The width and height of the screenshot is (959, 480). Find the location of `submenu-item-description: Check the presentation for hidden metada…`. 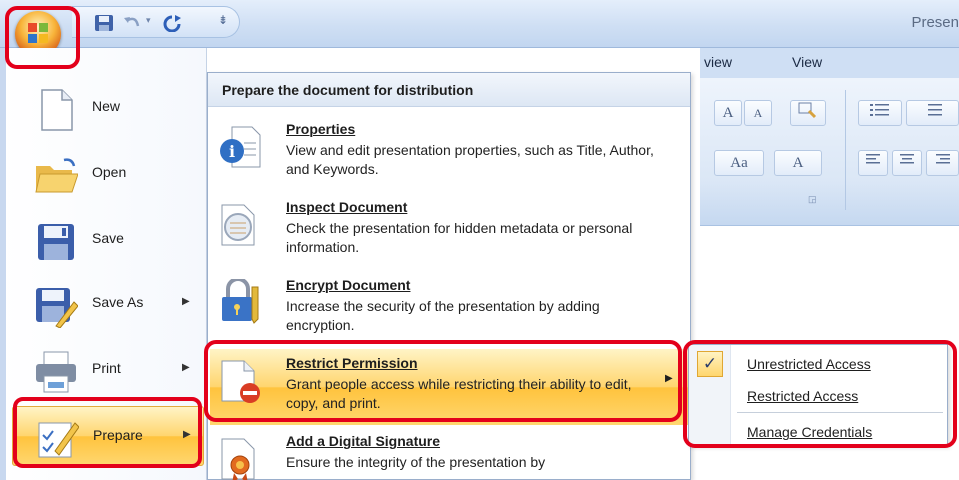

submenu-item-description: Check the presentation for hidden metada… is located at coordinates (459, 237).